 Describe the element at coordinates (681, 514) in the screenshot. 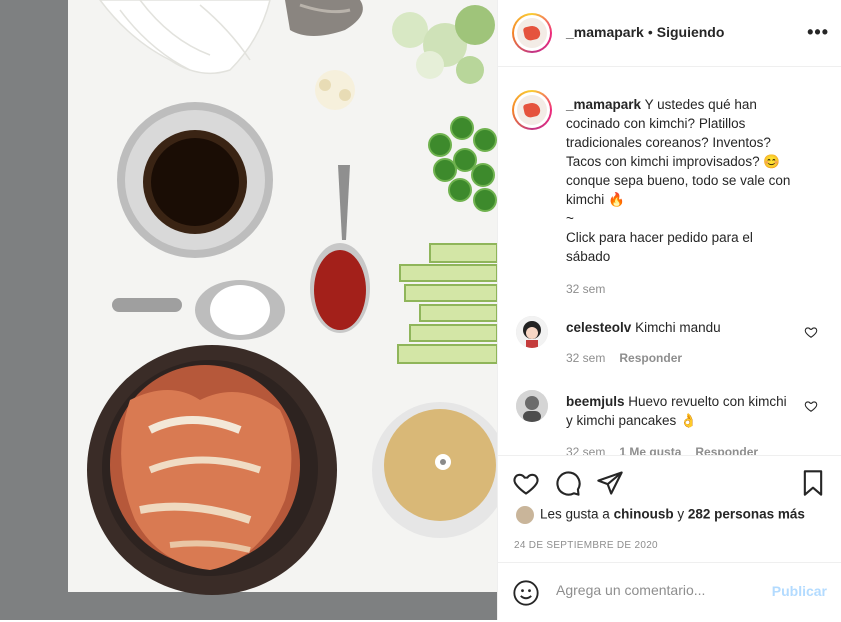

I see `likes-connector: y` at that location.